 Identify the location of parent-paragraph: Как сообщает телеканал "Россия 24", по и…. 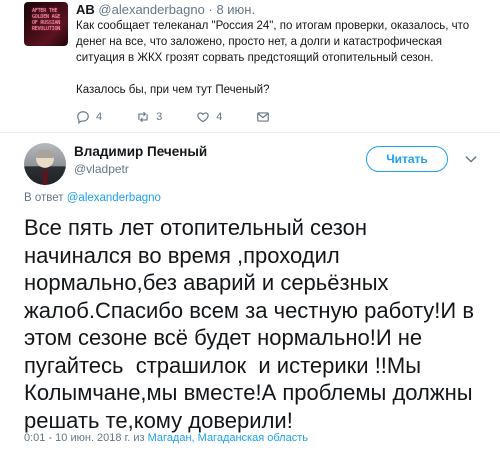
(273, 42).